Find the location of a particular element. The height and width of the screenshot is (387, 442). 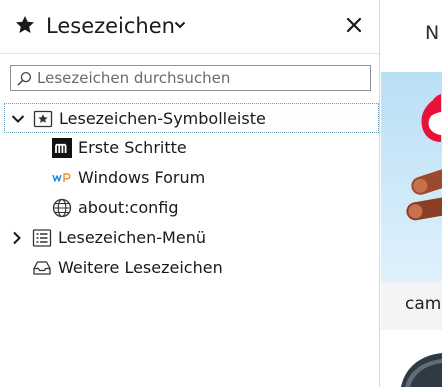

page-lower-area is located at coordinates (411, 358).